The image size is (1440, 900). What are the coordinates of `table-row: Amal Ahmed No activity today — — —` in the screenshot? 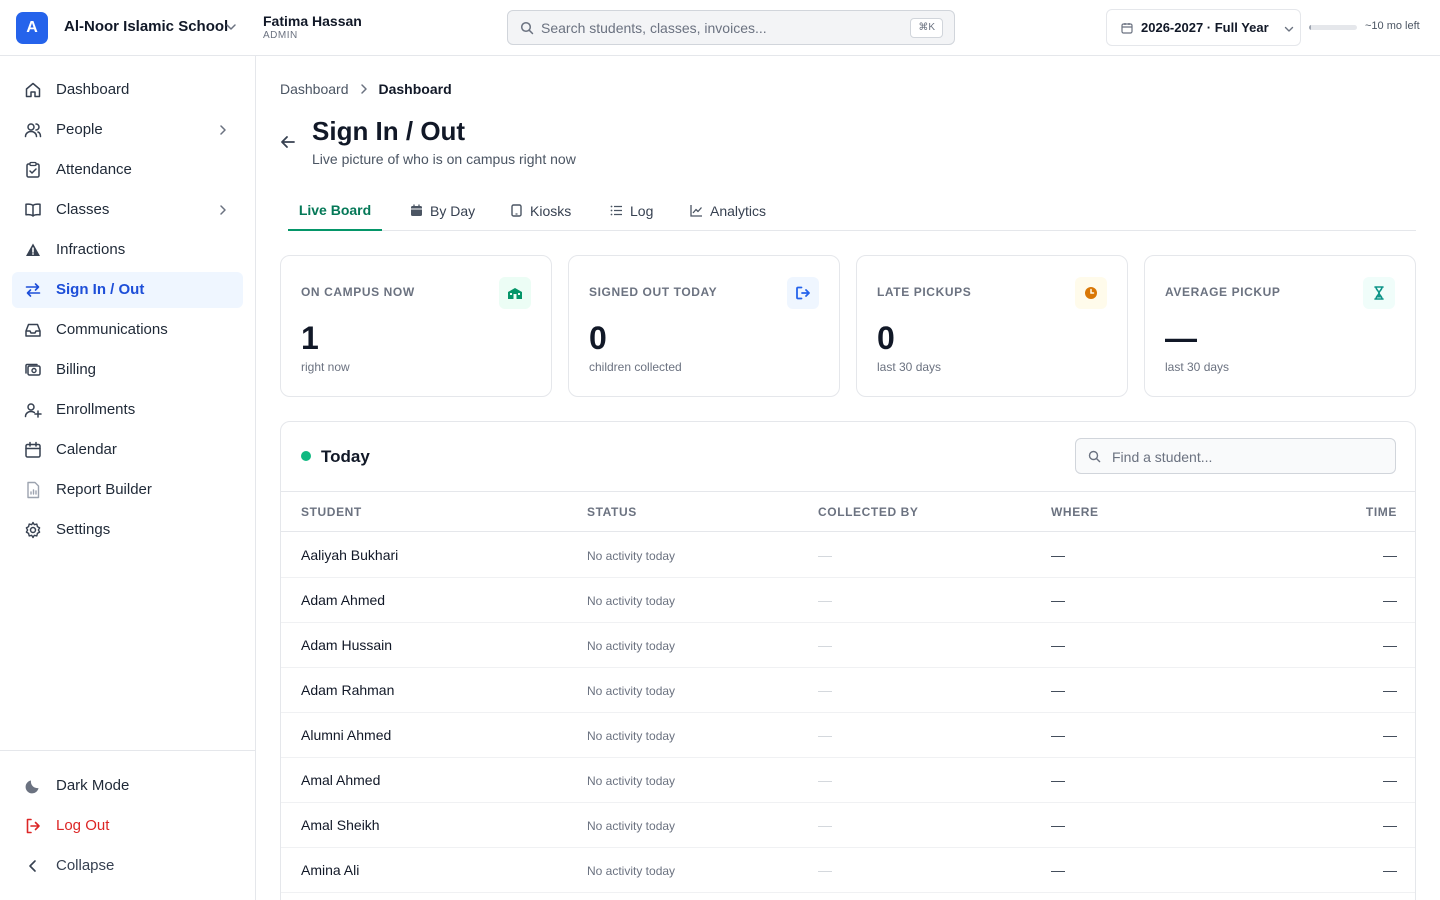 It's located at (848, 780).